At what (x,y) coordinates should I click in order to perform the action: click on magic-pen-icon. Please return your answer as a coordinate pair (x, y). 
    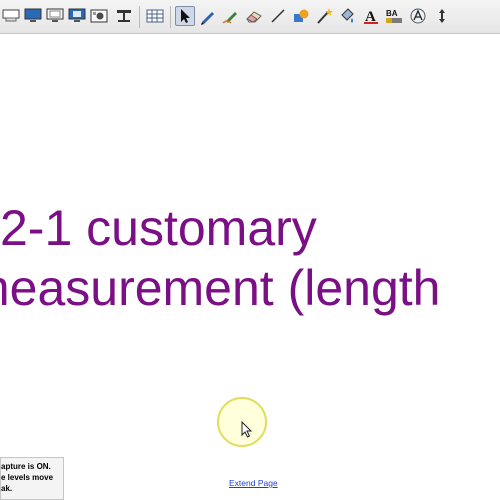
    Looking at the image, I should click on (324, 16).